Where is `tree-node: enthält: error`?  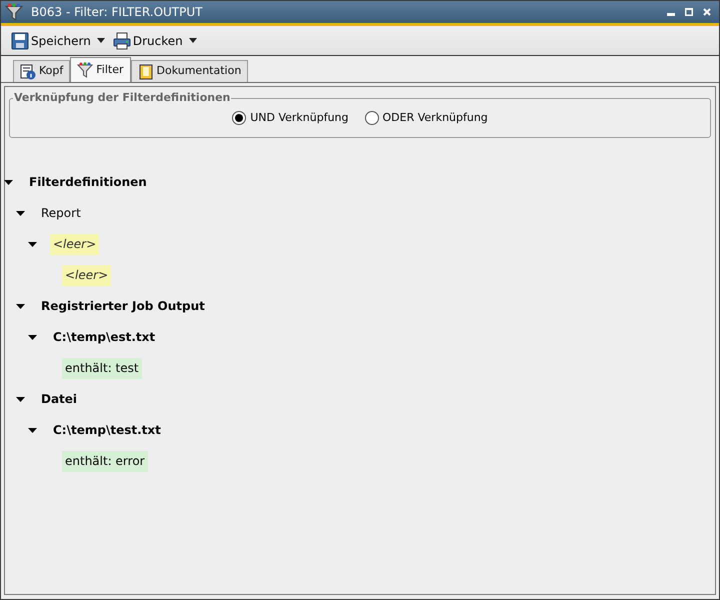
tree-node: enthält: error is located at coordinates (105, 461).